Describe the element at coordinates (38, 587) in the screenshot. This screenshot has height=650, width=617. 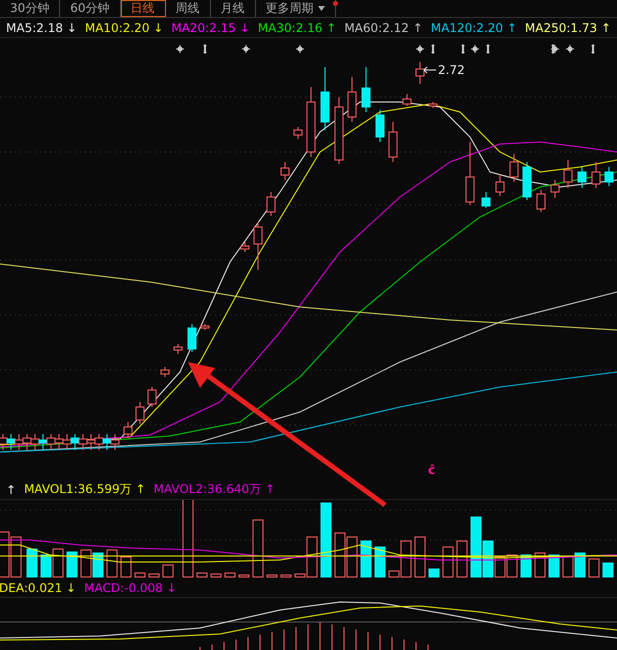
I see `macd-legend-item: DEA:0.021 ↓` at that location.